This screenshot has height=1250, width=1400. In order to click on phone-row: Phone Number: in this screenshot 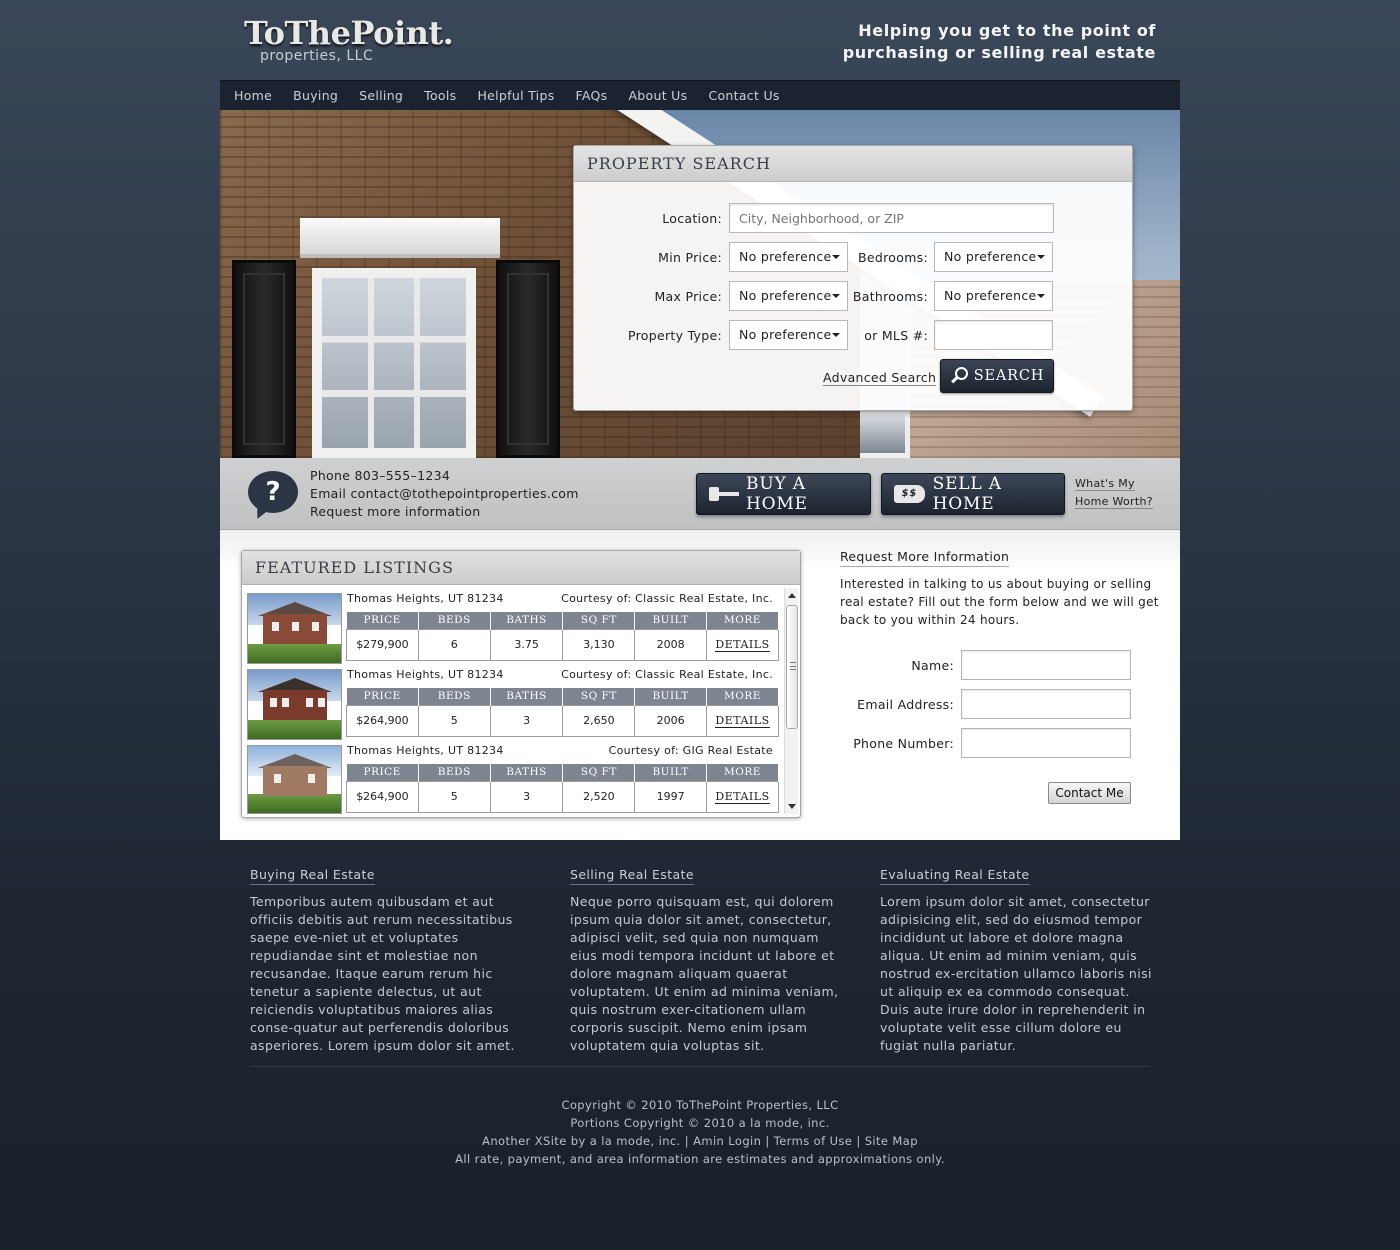, I will do `click(985, 743)`.